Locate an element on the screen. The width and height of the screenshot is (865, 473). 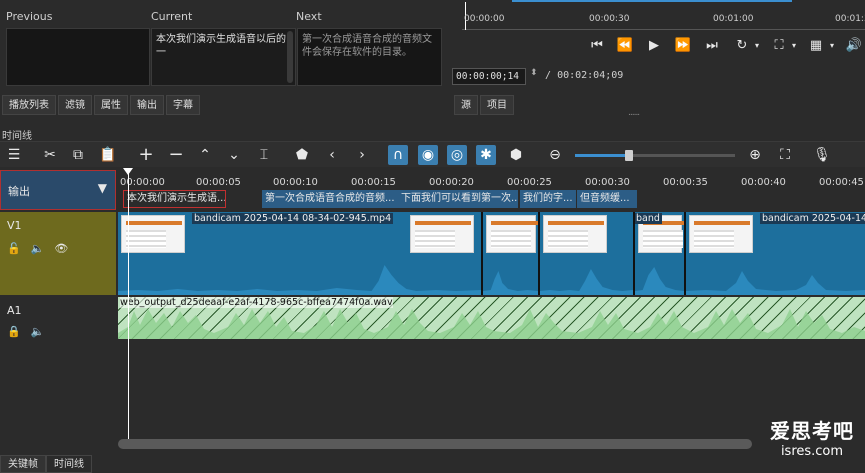
v1-track-controls: 🔓 🔈 👁 is located at coordinates (37, 248).